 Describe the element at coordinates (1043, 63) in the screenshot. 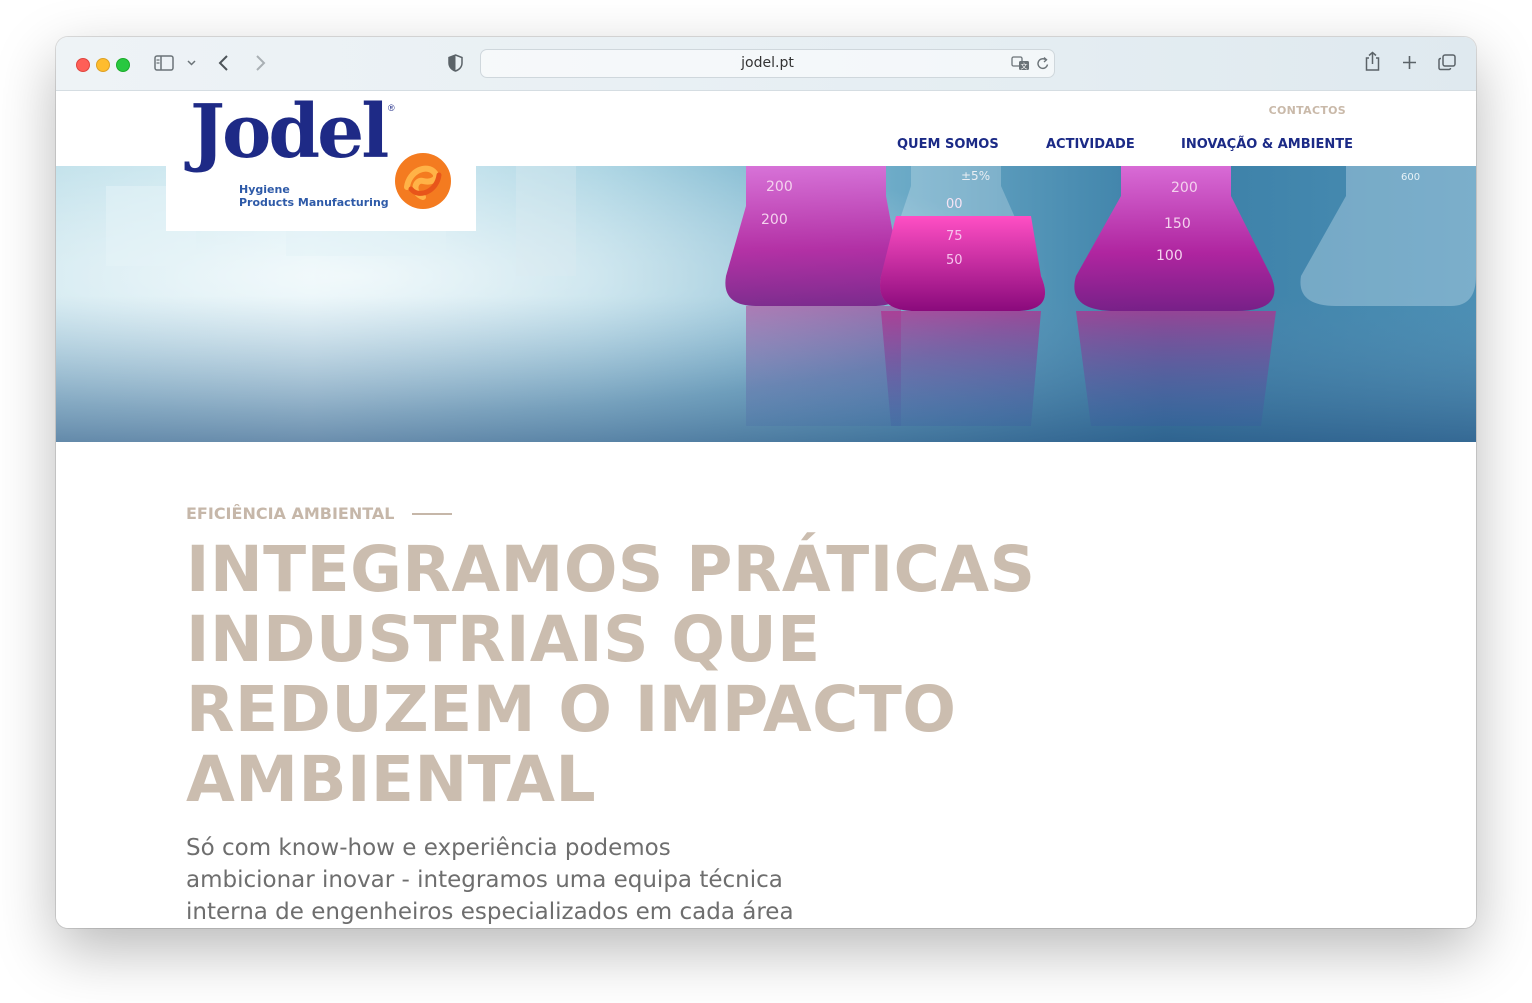

I see `reload-icon` at that location.